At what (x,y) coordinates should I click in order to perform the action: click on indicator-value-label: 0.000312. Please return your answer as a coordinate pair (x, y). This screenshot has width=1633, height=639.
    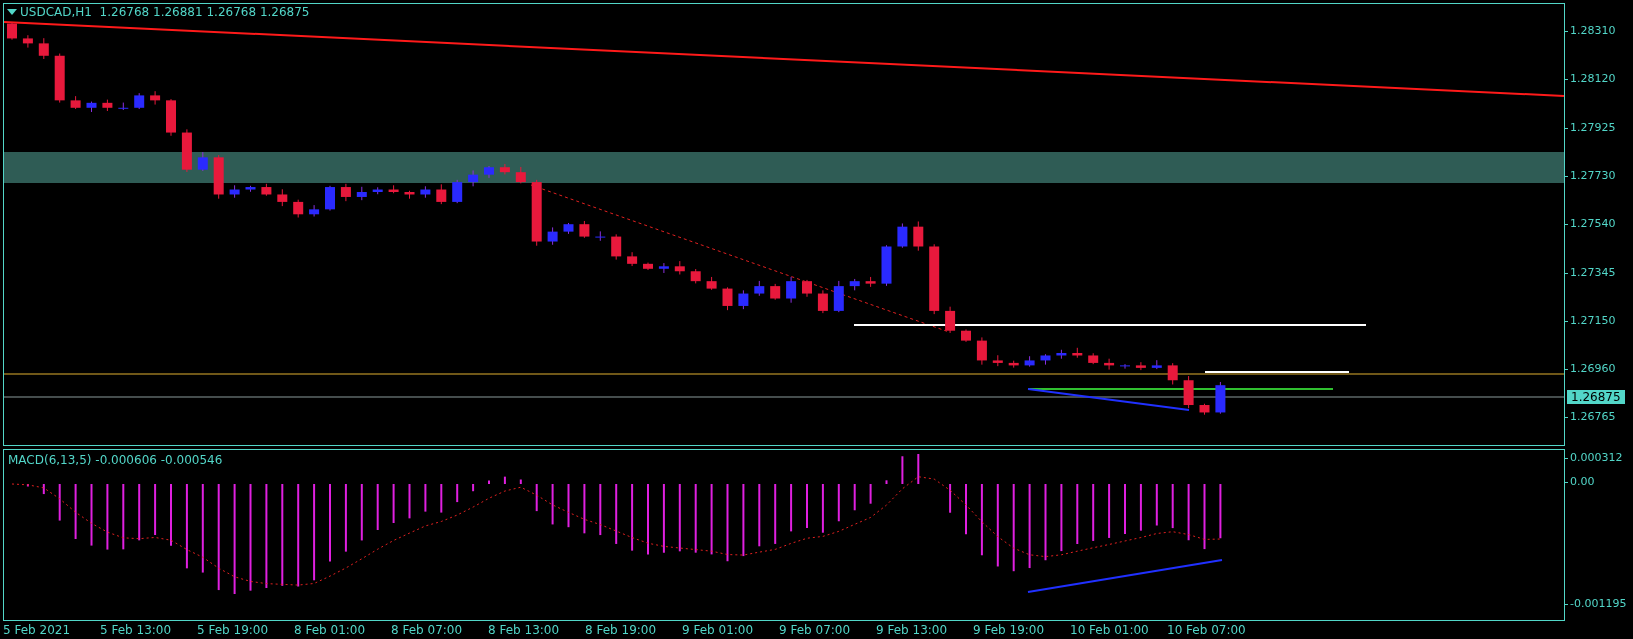
    Looking at the image, I should click on (1594, 458).